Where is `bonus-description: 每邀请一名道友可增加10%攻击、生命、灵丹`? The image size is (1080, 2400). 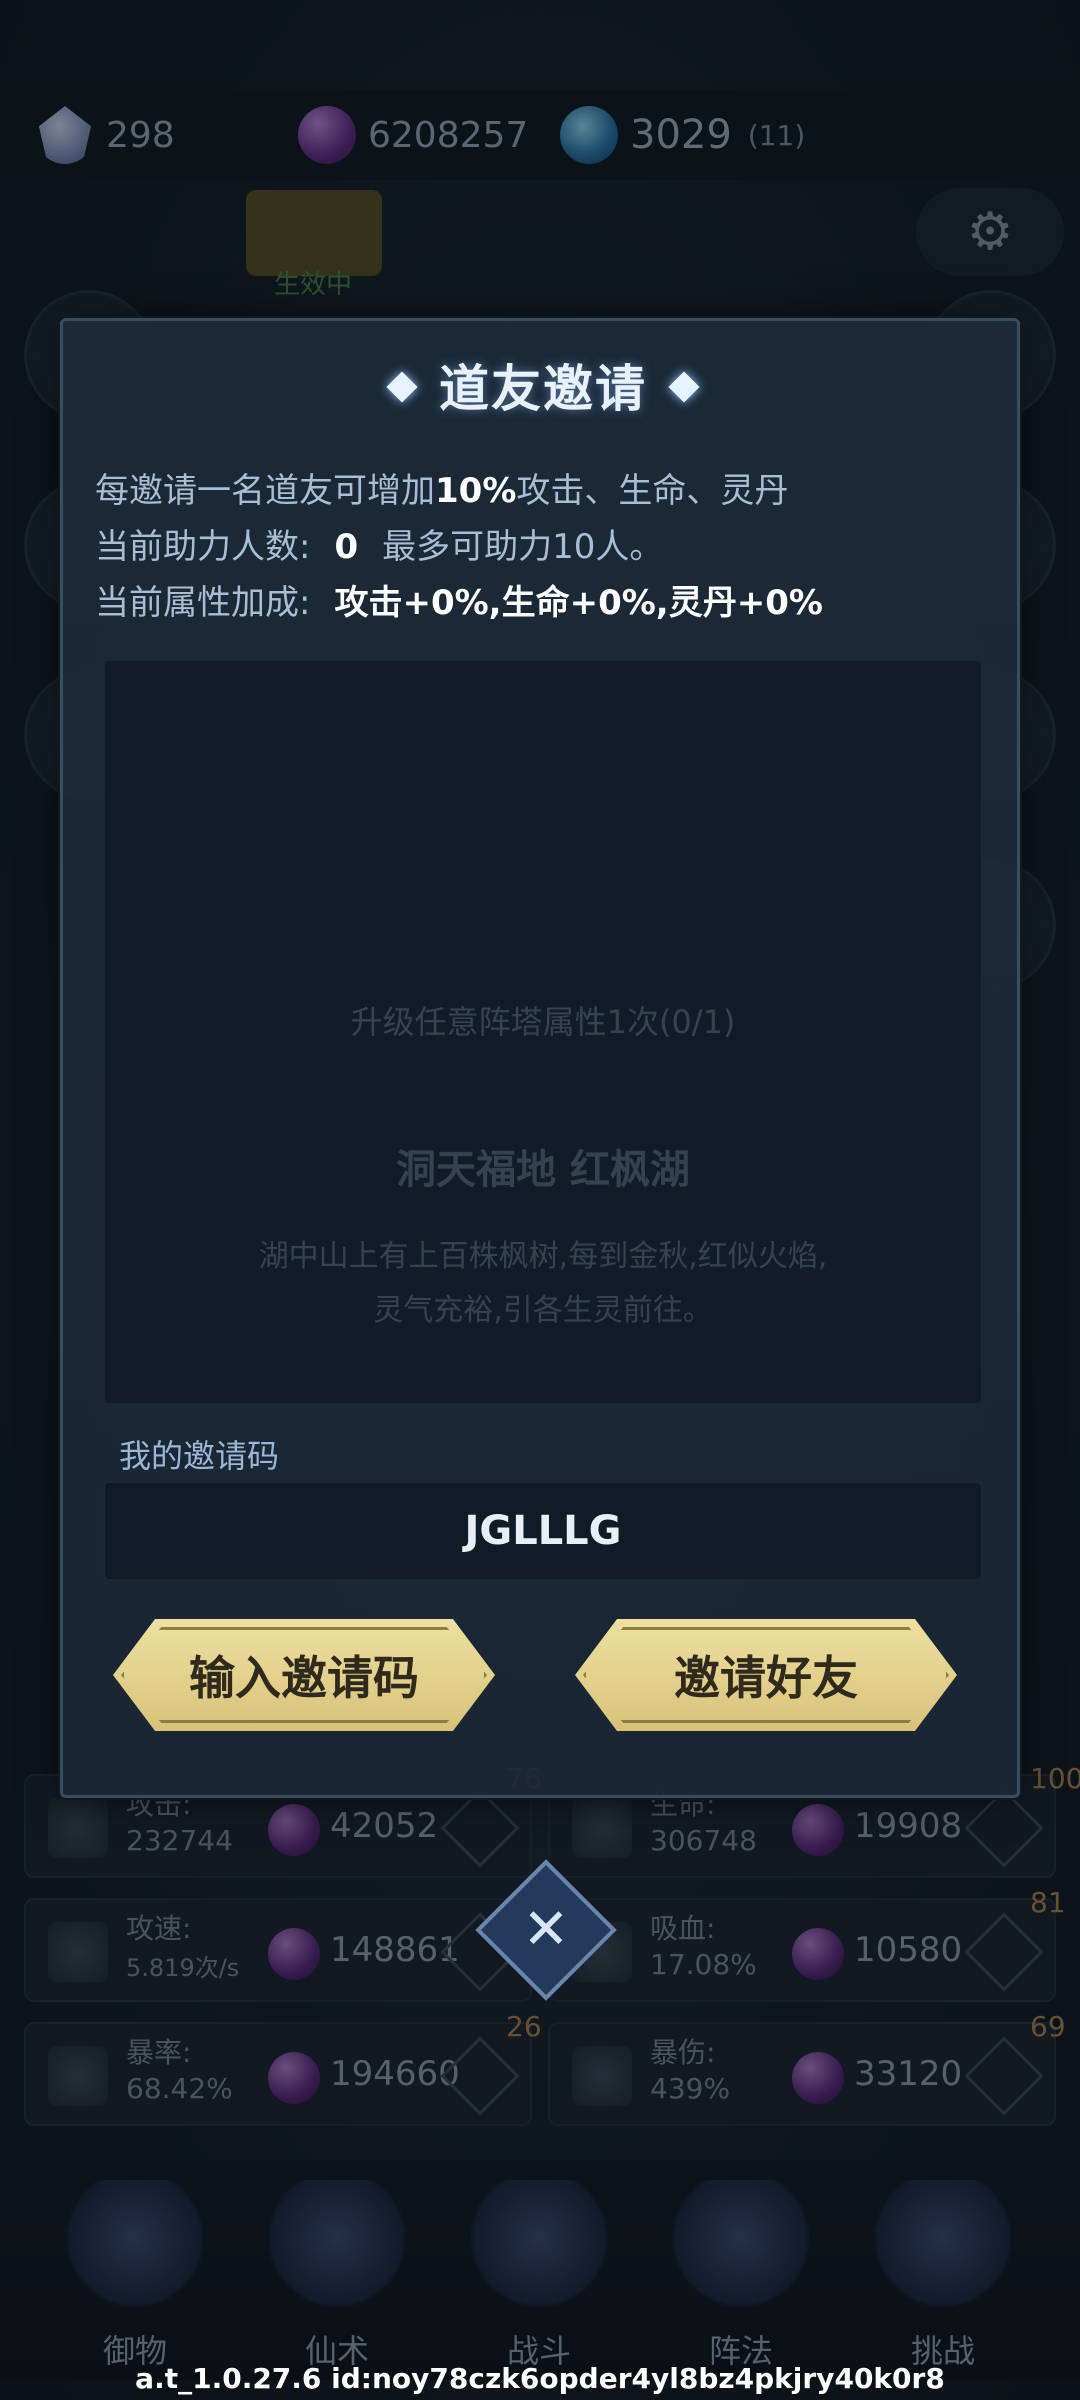 bonus-description: 每邀请一名道友可增加10%攻击、生命、灵丹 is located at coordinates (442, 491).